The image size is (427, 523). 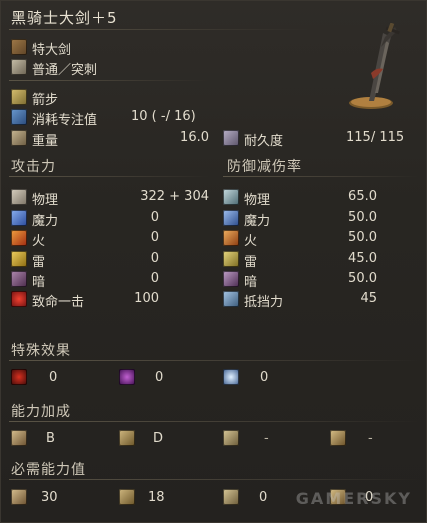 What do you see at coordinates (19, 377) in the screenshot?
I see `bleed-icon` at bounding box center [19, 377].